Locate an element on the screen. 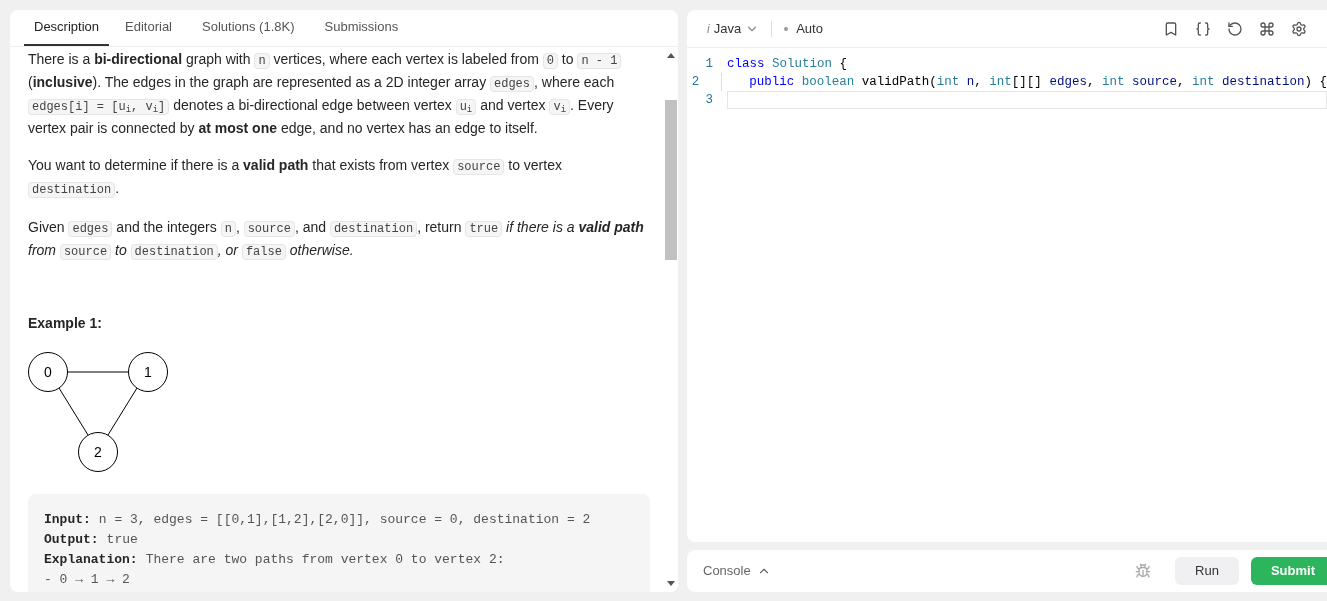 Image resolution: width=1327 pixels, height=601 pixels. example-value: true is located at coordinates (122, 539).